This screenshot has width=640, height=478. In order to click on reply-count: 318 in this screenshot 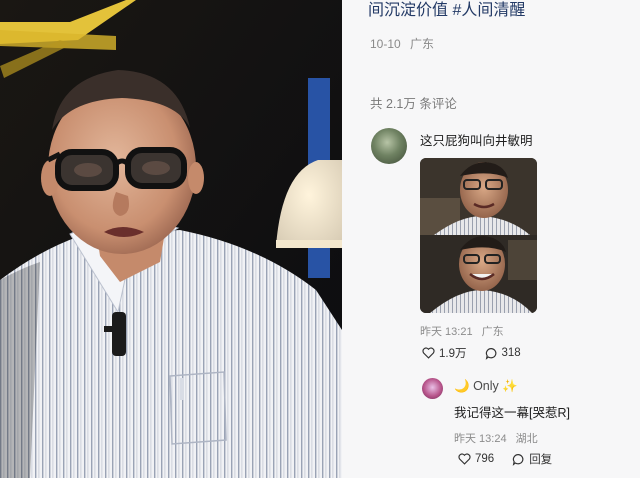, I will do `click(511, 353)`.